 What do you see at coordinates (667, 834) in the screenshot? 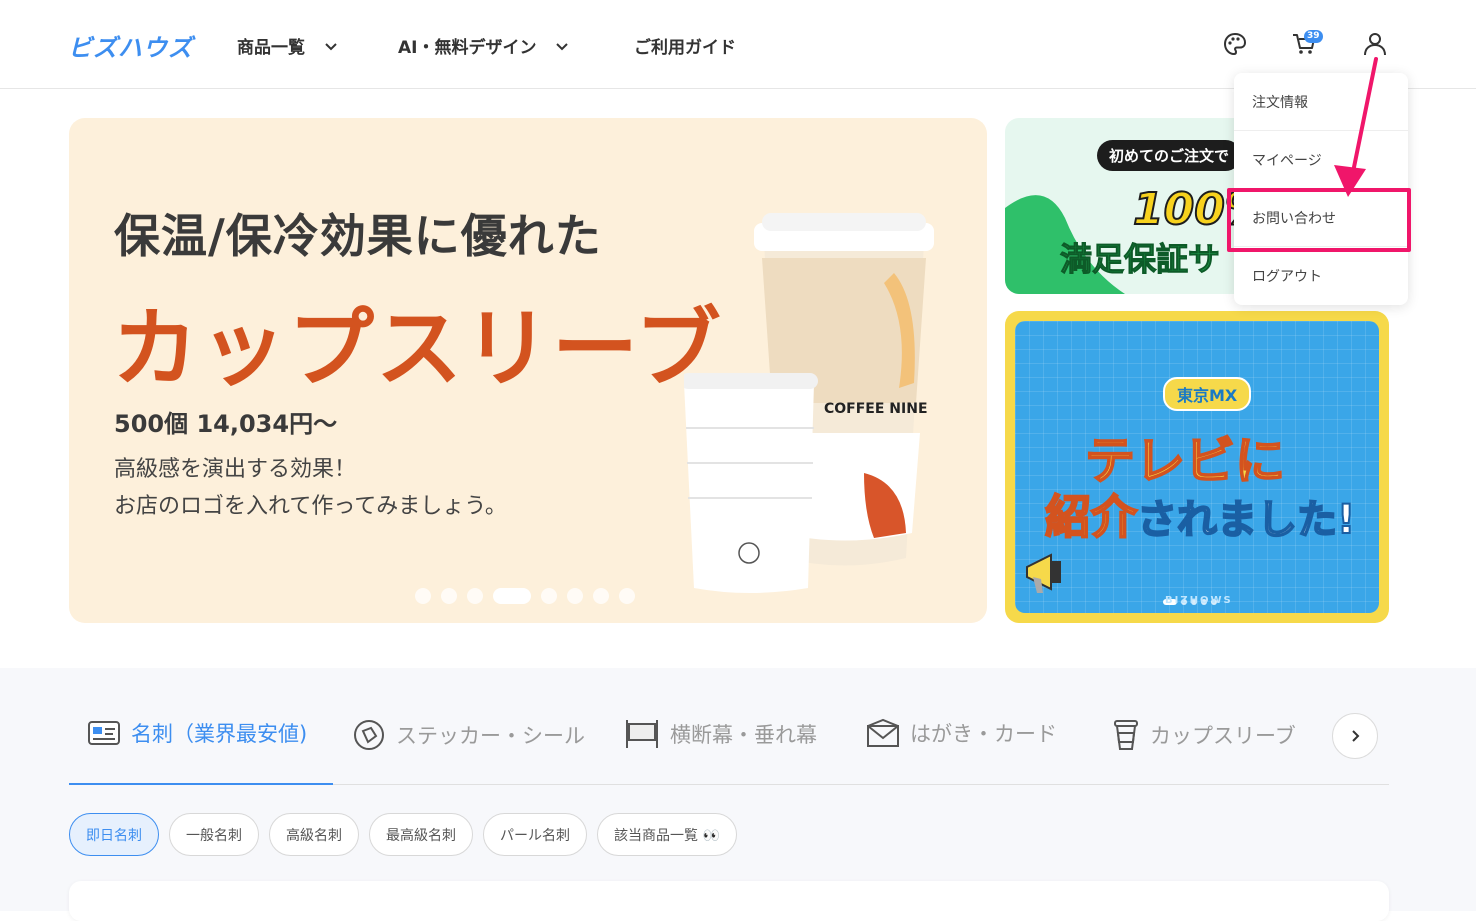
I see `chip-all-products: 該当商品一覧 👀` at bounding box center [667, 834].